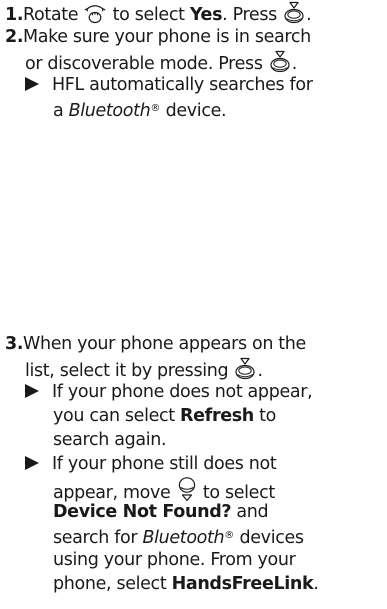  What do you see at coordinates (195, 440) in the screenshot?
I see `step-3-note-1-line-3: search again.` at bounding box center [195, 440].